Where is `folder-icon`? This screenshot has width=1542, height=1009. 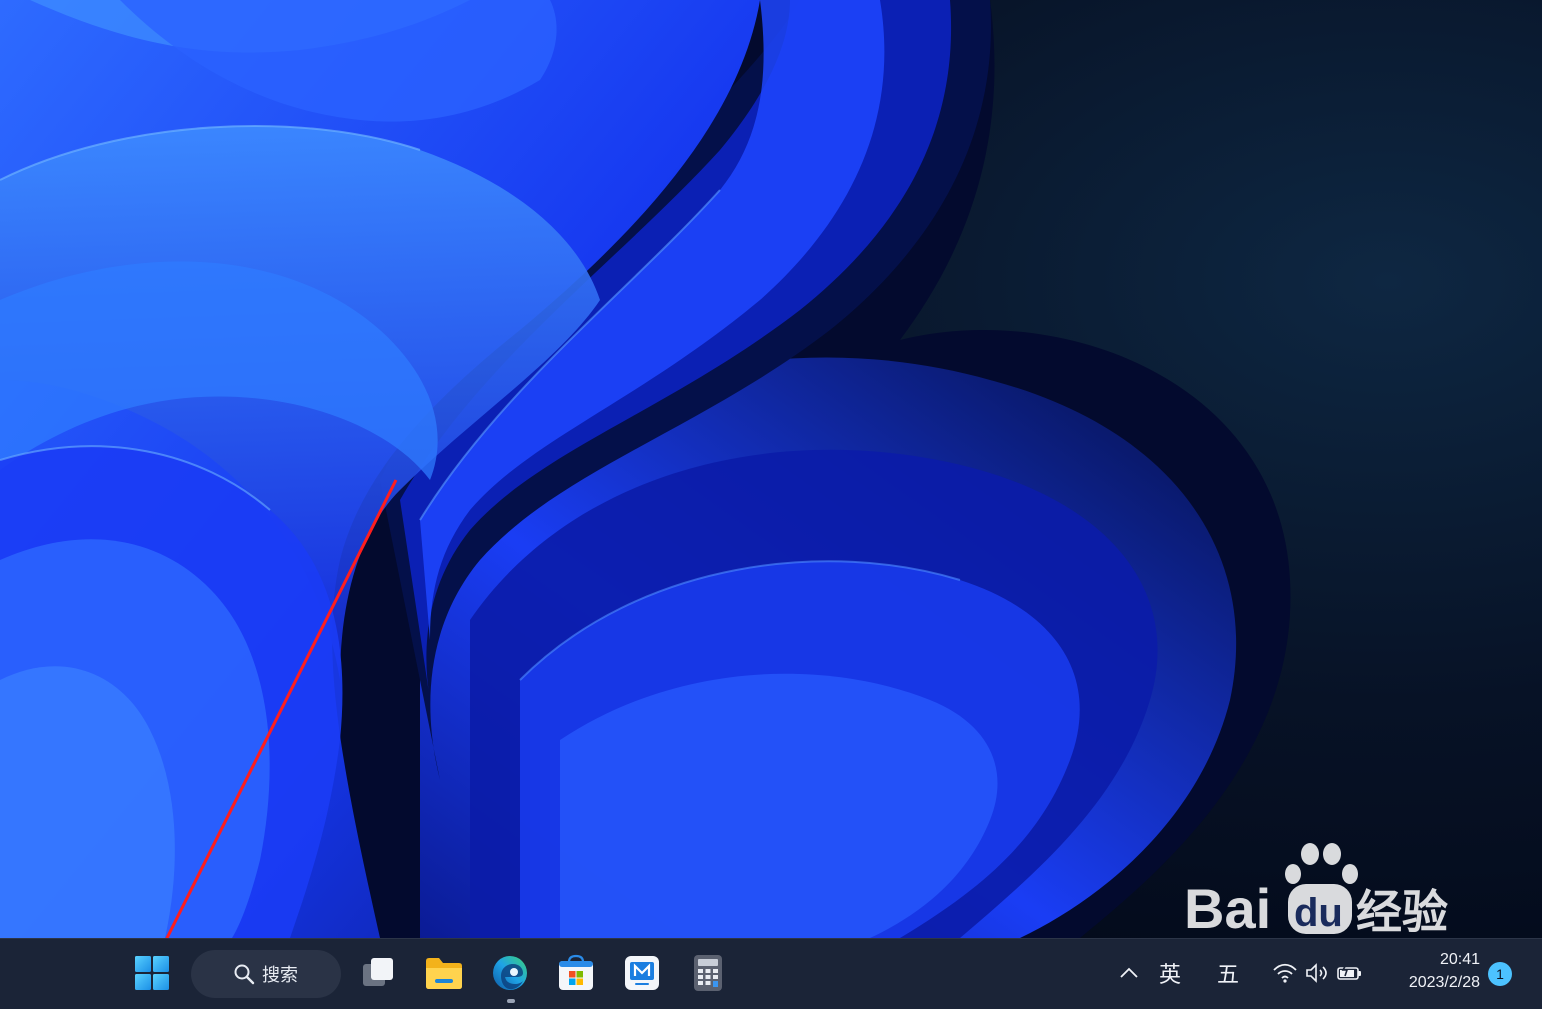 folder-icon is located at coordinates (444, 973).